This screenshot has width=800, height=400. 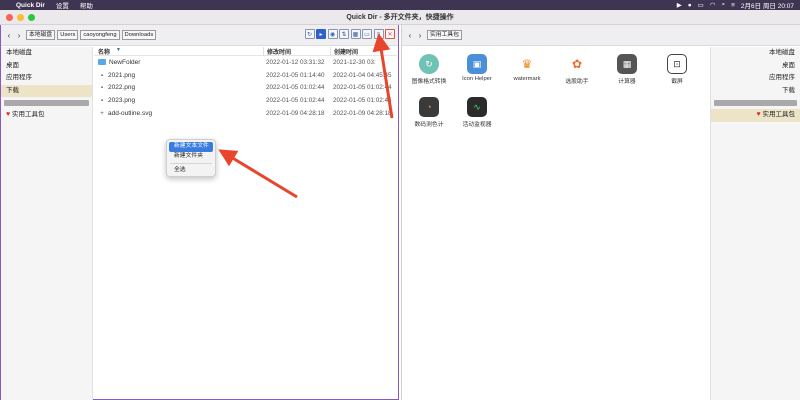 I want to click on control-center-icon: ≡, so click(x=733, y=5).